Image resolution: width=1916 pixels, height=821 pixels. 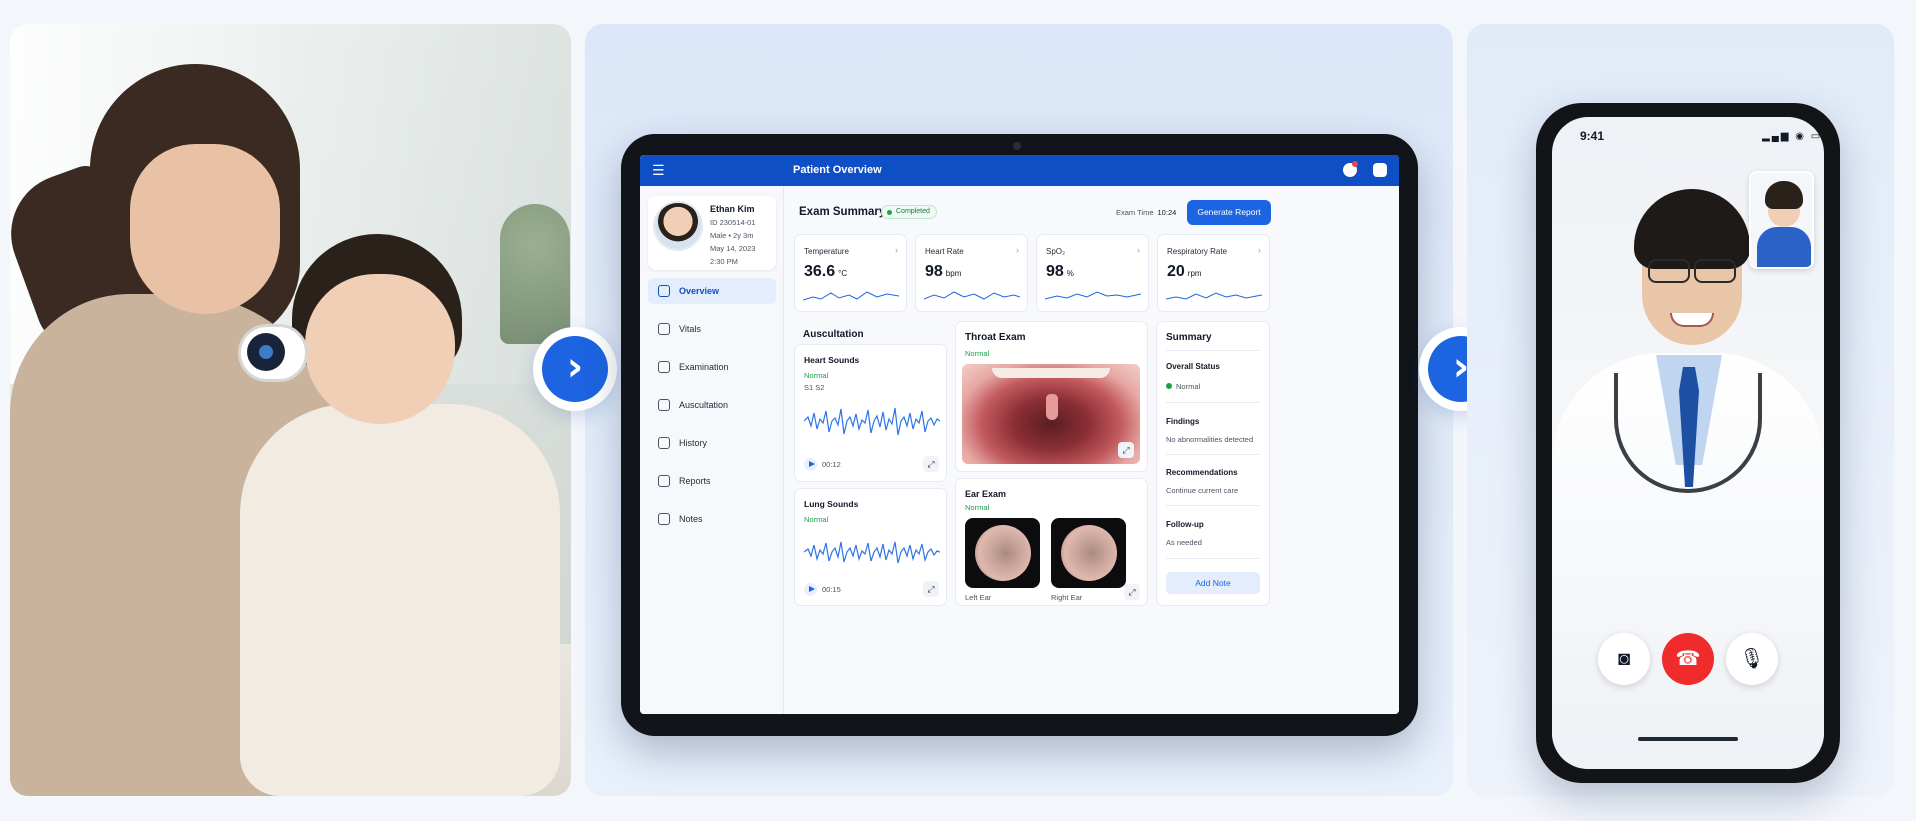 What do you see at coordinates (850, 273) in the screenshot?
I see `vital-card-temperature: Temperature 36.6 °C ›` at bounding box center [850, 273].